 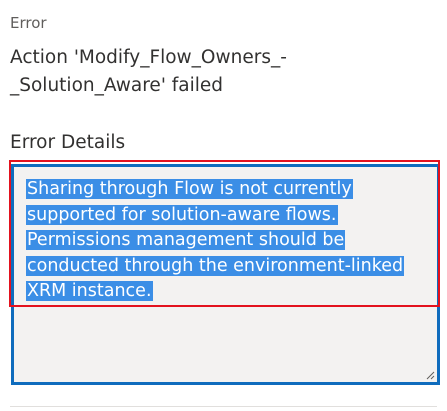 I want to click on divider, so click(x=223, y=406).